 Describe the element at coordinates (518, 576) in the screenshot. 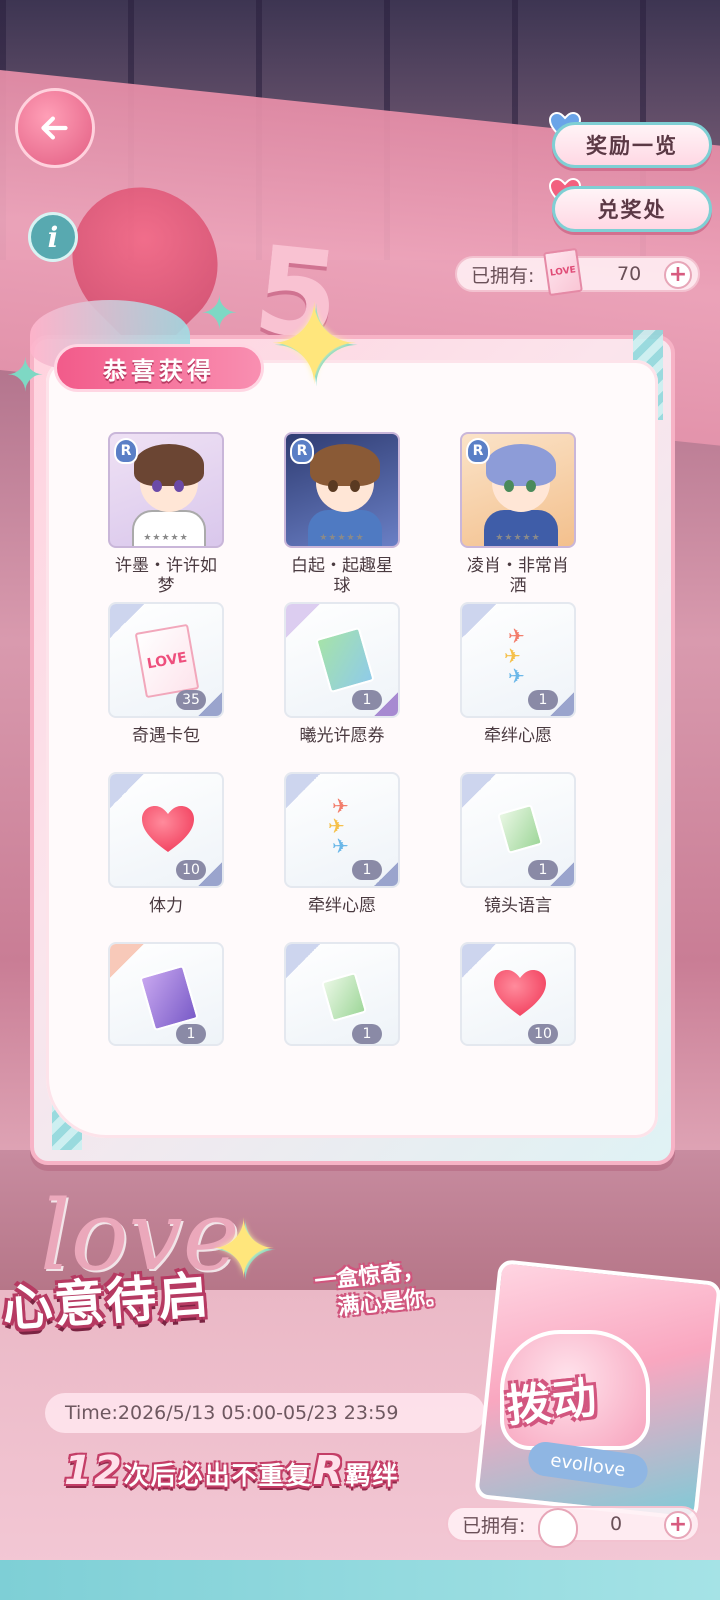

I see `reward-name: 凌肖・非常肖洒` at that location.